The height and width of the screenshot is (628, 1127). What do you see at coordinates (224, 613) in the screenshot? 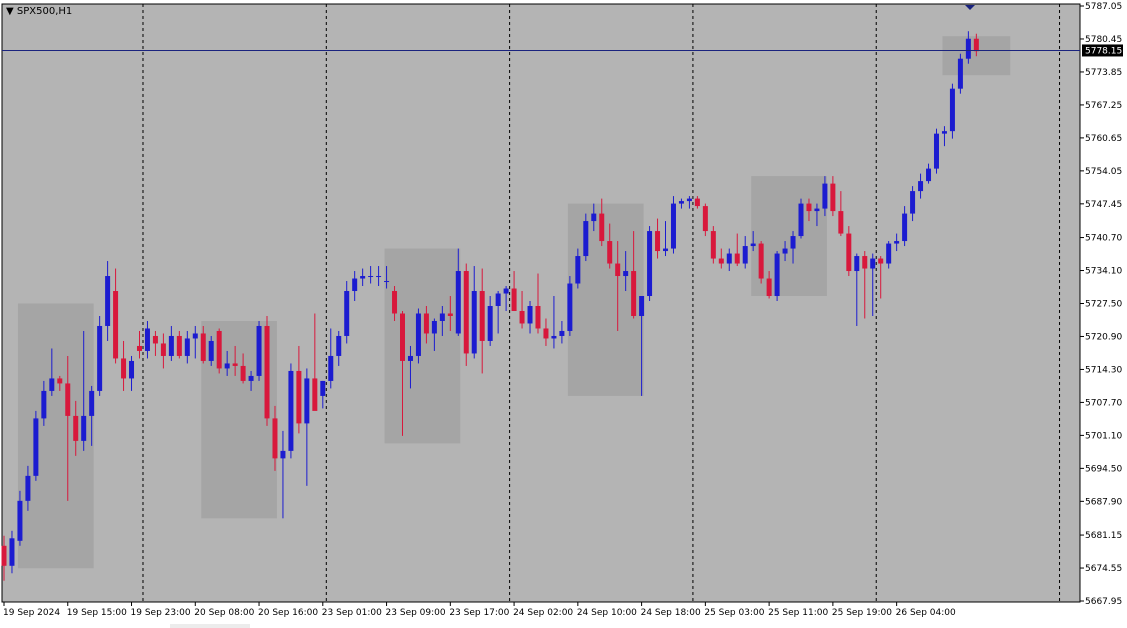
I see `x-tick-label: 20 Sep 08:00` at bounding box center [224, 613].